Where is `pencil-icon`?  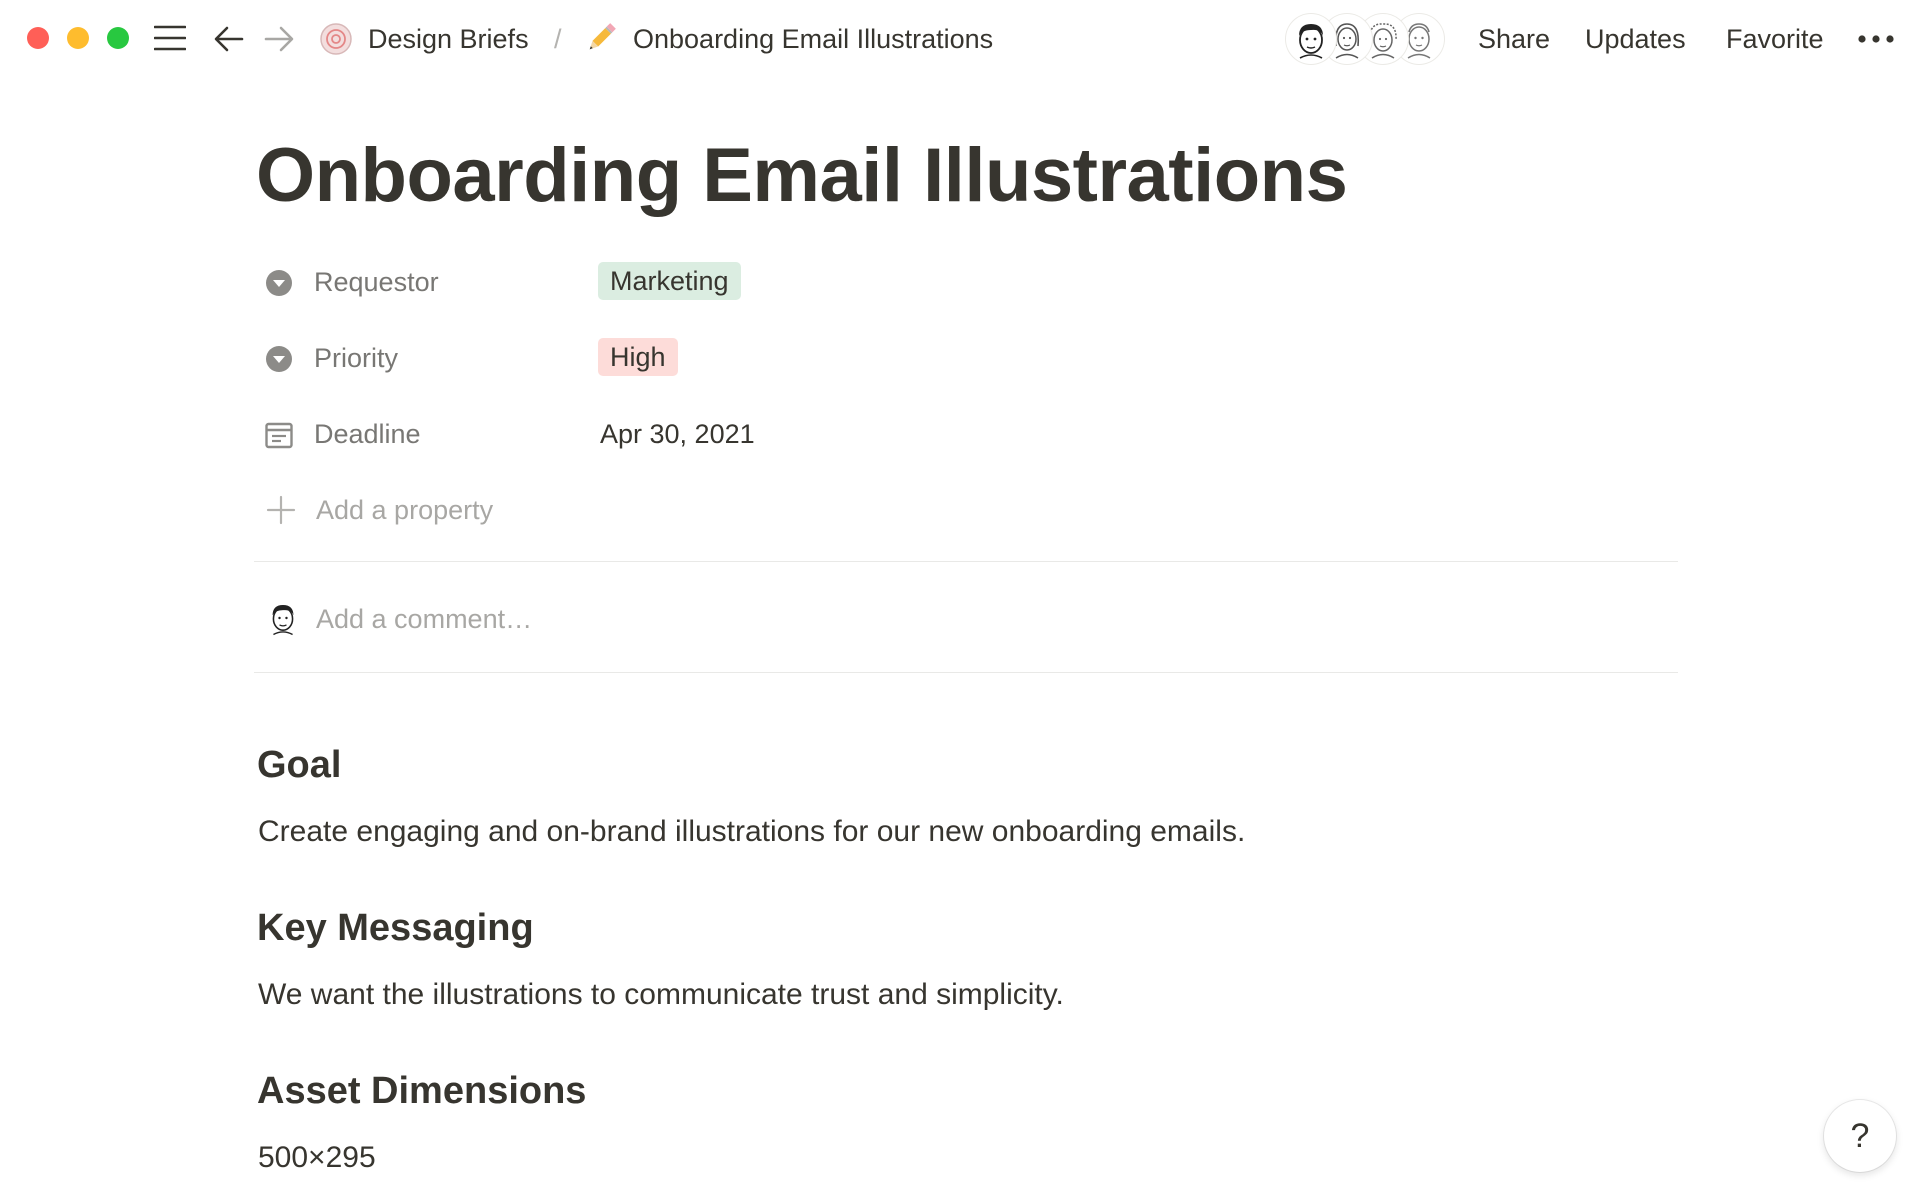 pencil-icon is located at coordinates (602, 36).